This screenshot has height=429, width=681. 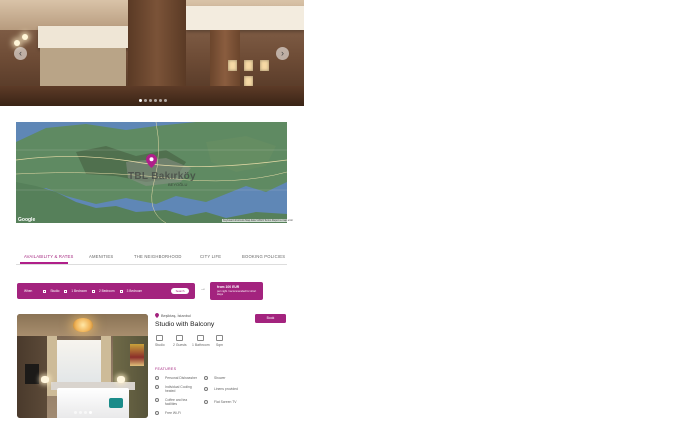 I want to click on feature-item: Linens provided, so click(x=221, y=388).